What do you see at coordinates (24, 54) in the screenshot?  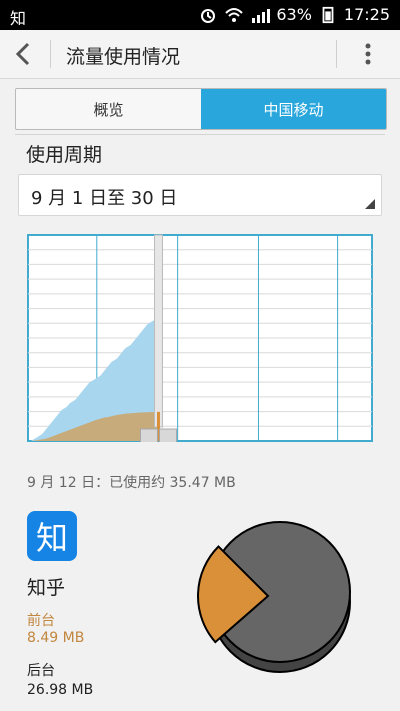 I see `back-icon` at bounding box center [24, 54].